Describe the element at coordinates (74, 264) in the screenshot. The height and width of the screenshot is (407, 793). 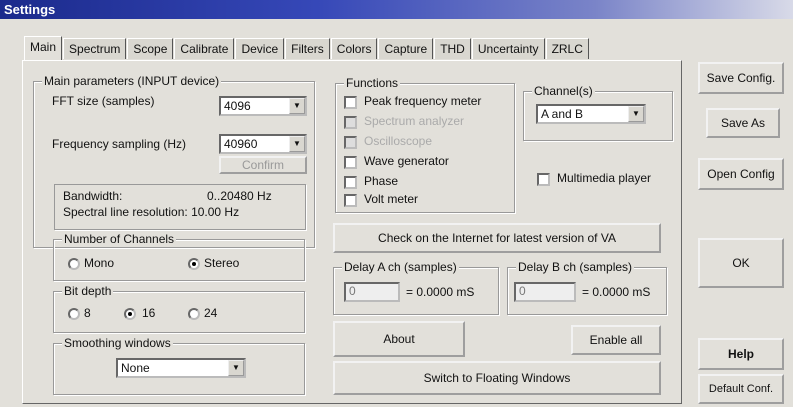
I see `mono-radio` at that location.